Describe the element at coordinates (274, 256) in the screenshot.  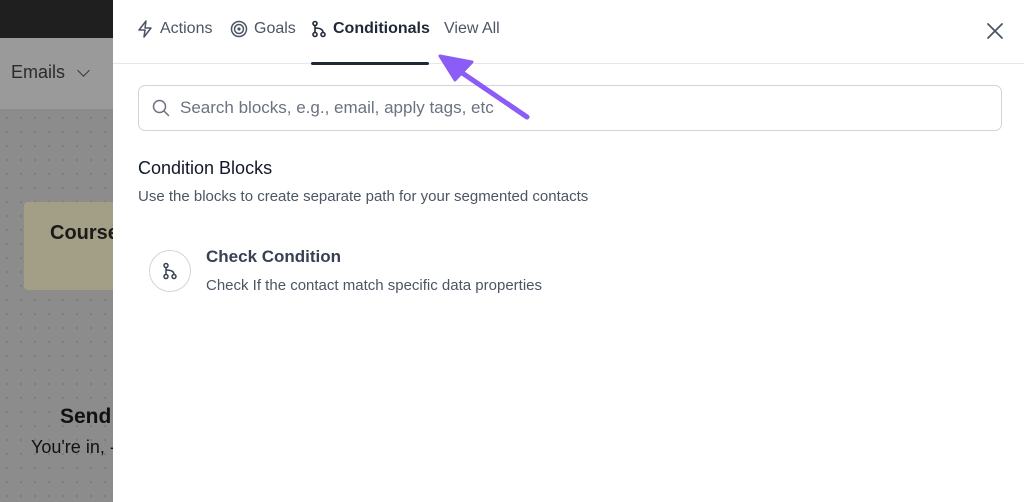
I see `block-title: Check Condition` at that location.